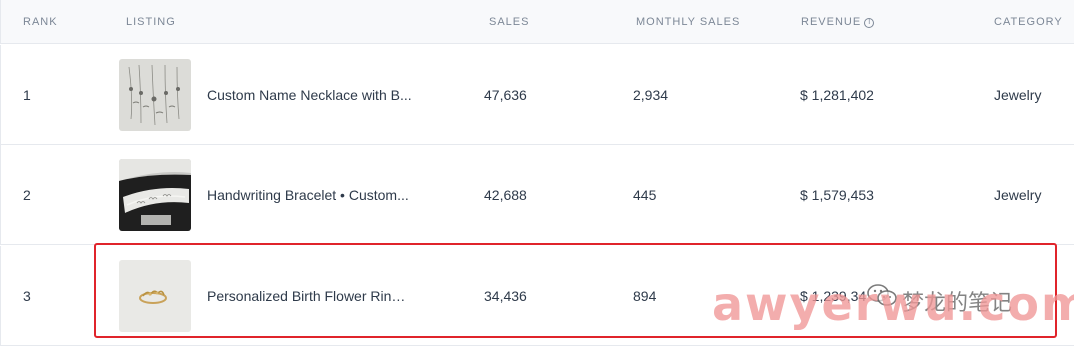 The width and height of the screenshot is (1074, 347). What do you see at coordinates (1028, 22) in the screenshot?
I see `category-column-header: CATEGORY` at bounding box center [1028, 22].